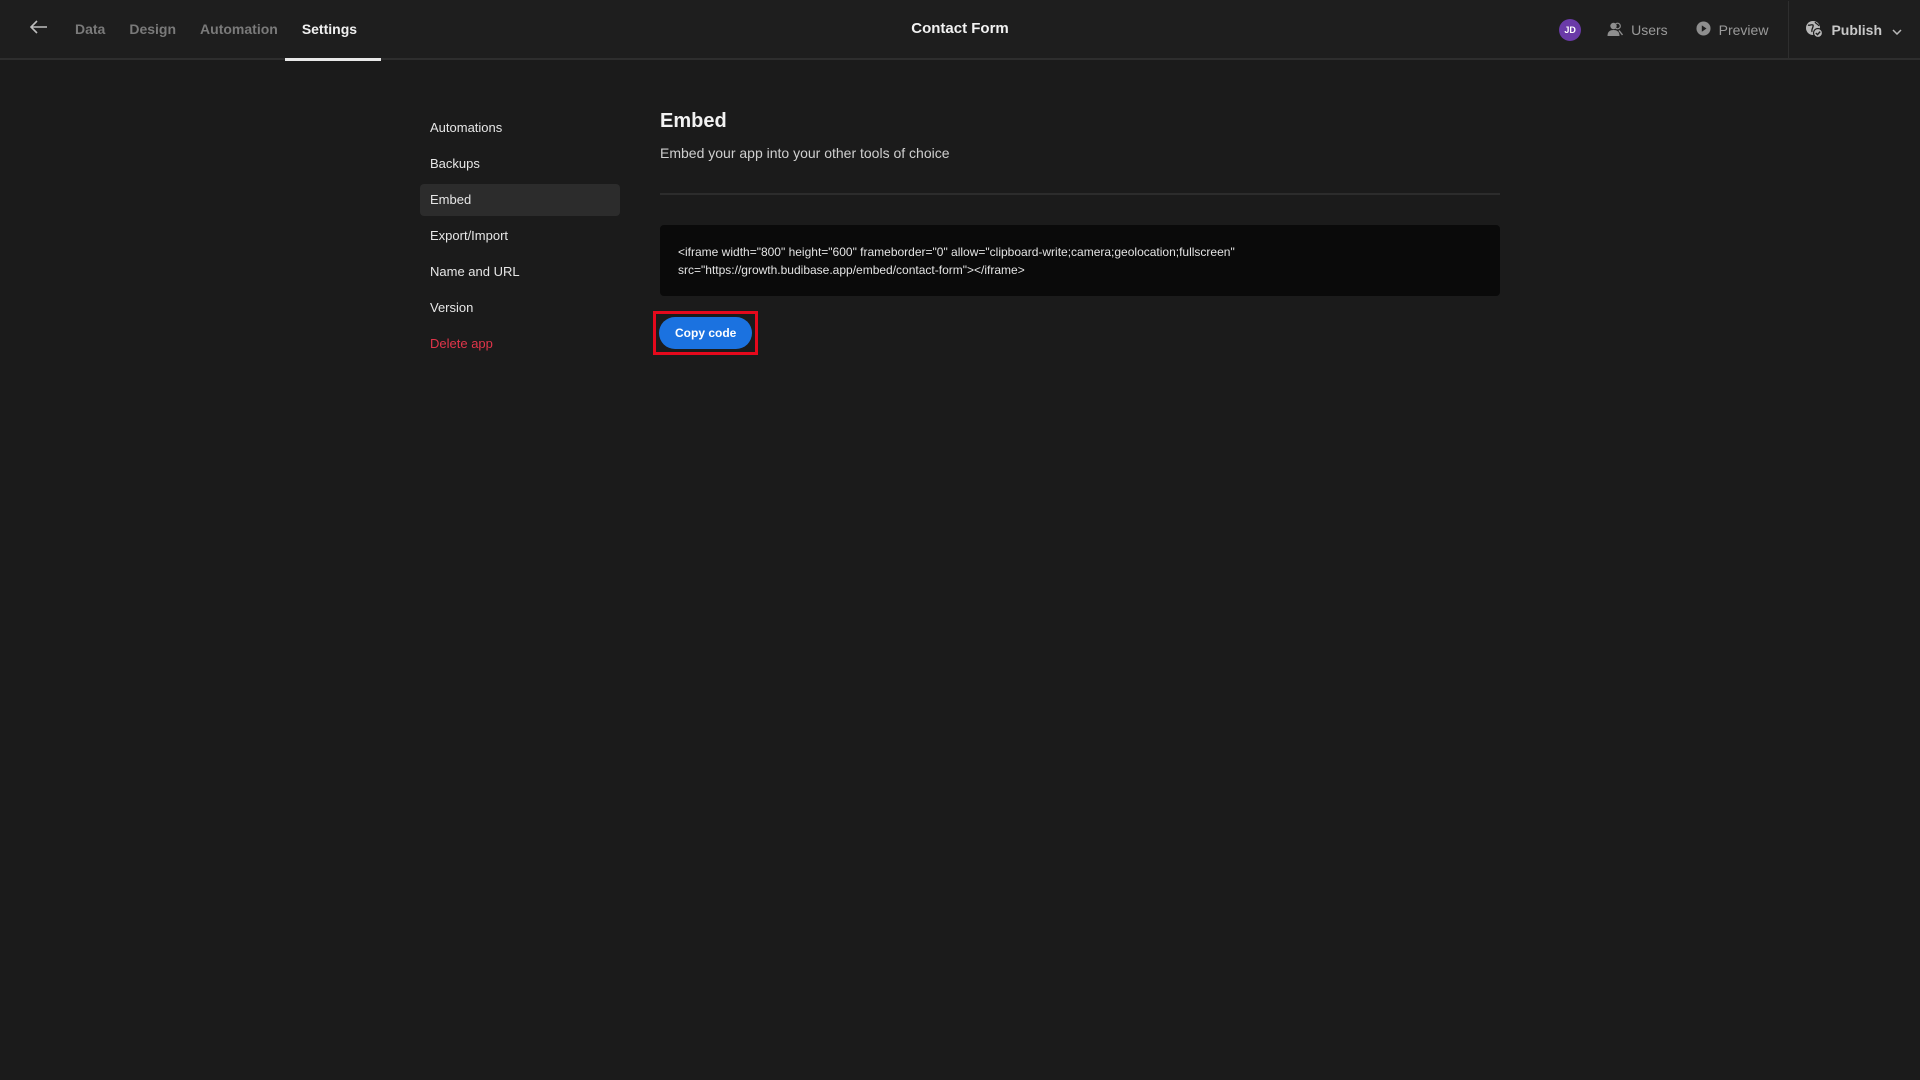 The image size is (1920, 1080). Describe the element at coordinates (1814, 30) in the screenshot. I see `globe-check-icon` at that location.